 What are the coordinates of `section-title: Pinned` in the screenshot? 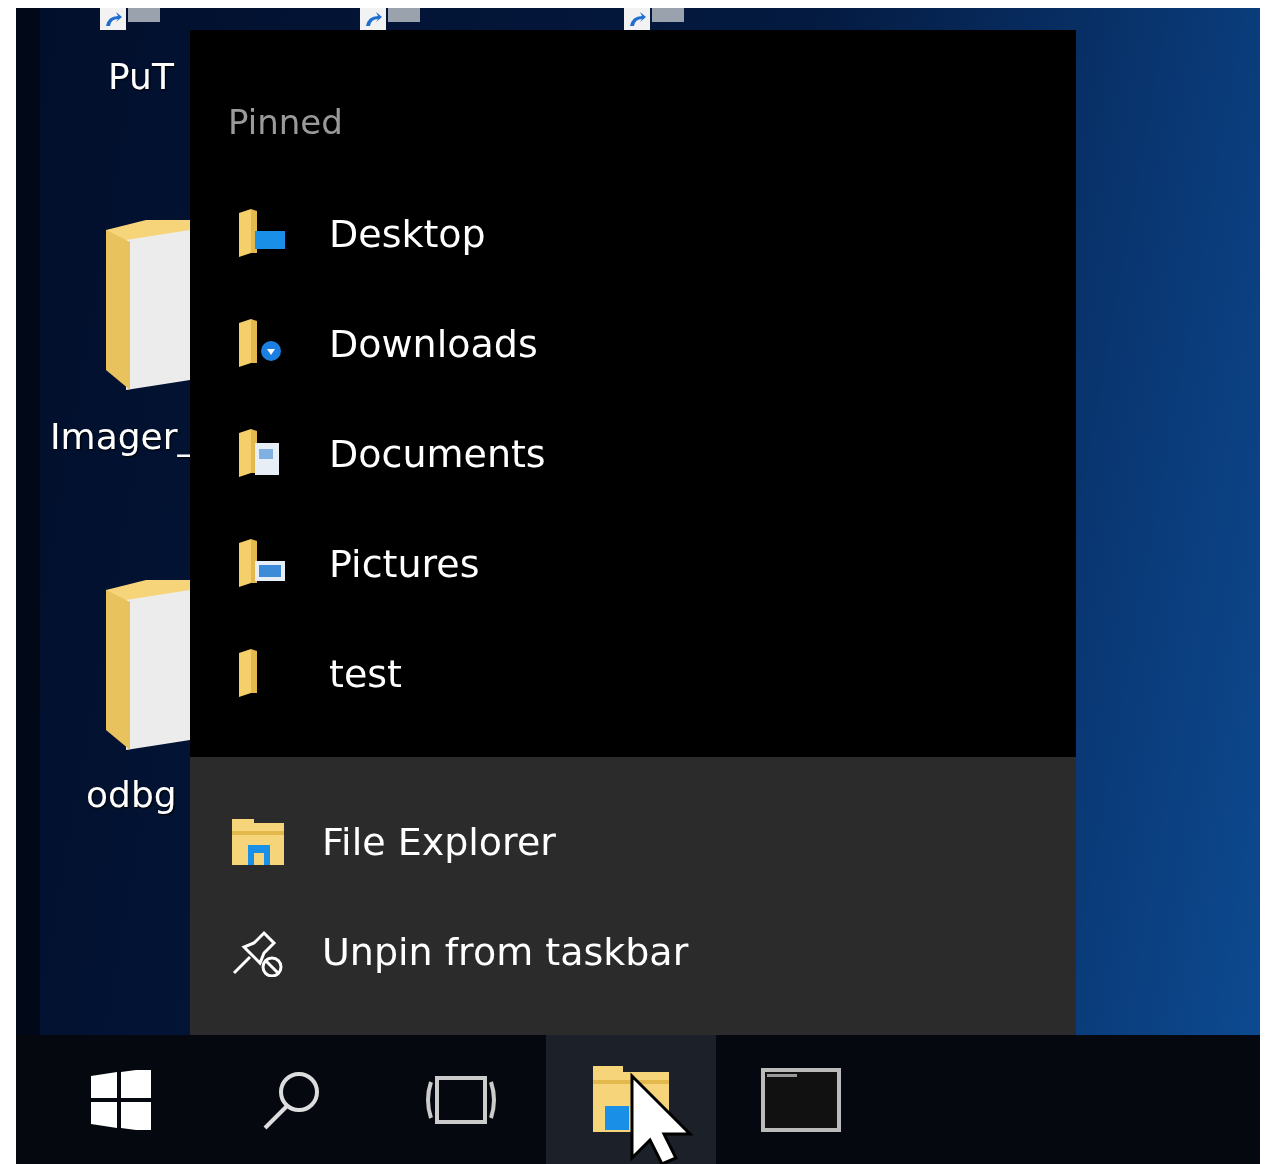 It's located at (285, 122).